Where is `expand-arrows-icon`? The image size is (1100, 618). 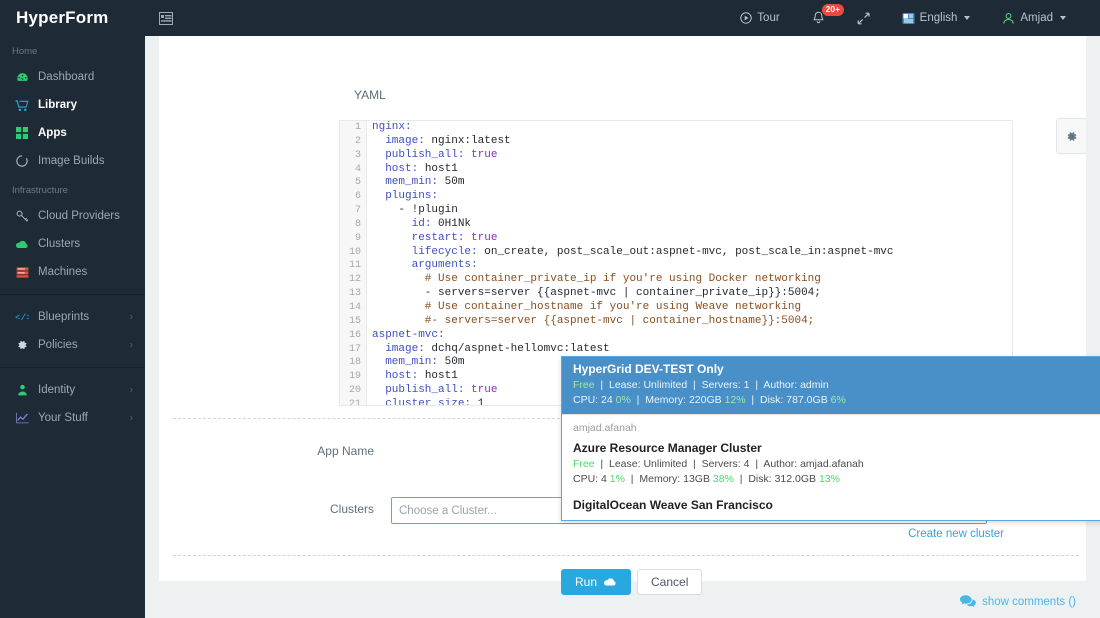 expand-arrows-icon is located at coordinates (863, 18).